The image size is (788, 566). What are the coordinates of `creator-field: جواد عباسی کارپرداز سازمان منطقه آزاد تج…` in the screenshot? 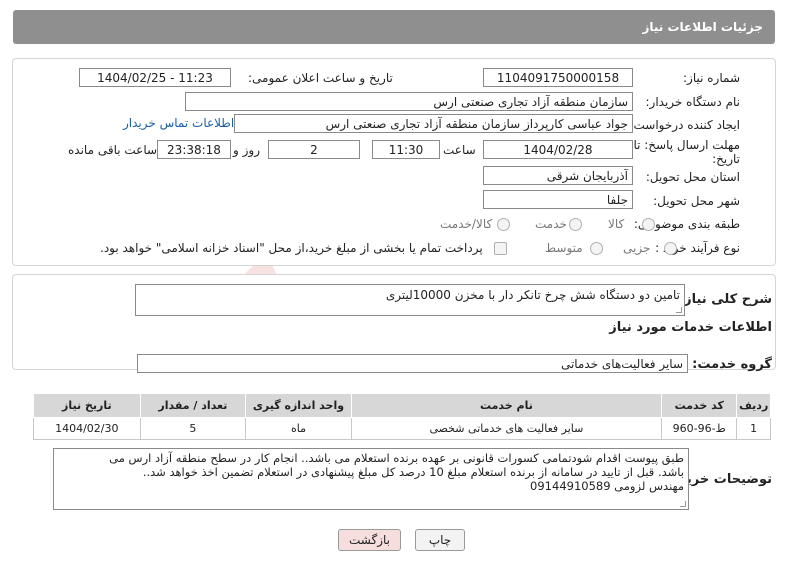 It's located at (433, 123).